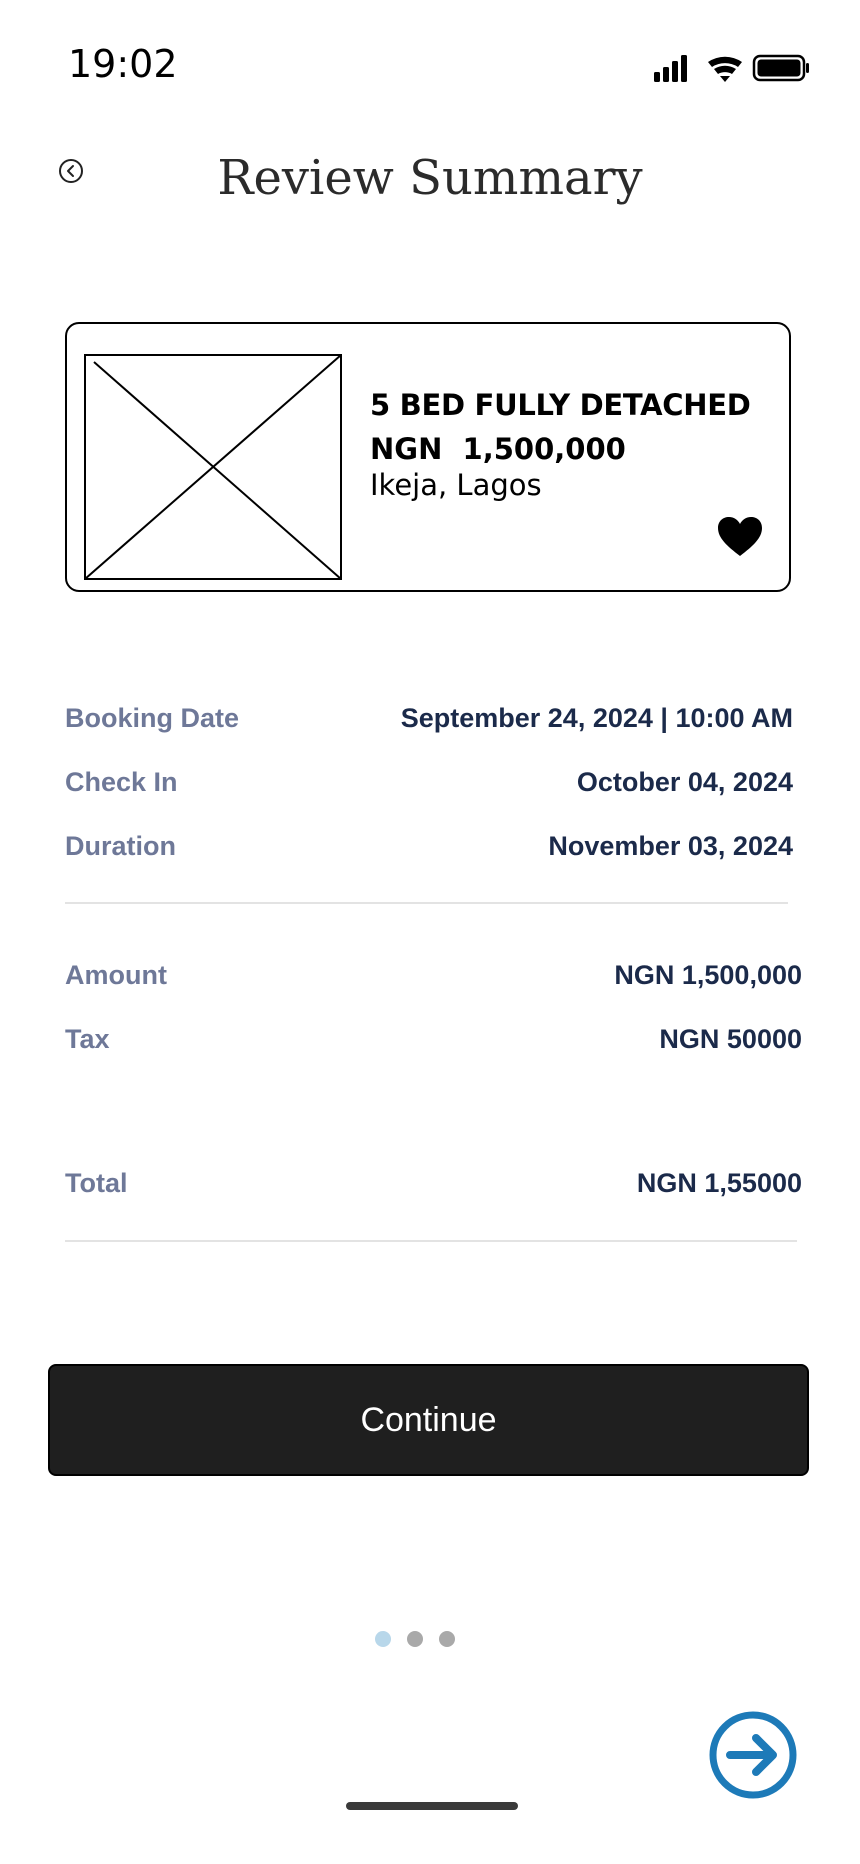 This screenshot has height=1864, width=860. I want to click on property-location: Ikeja, Lagos, so click(456, 485).